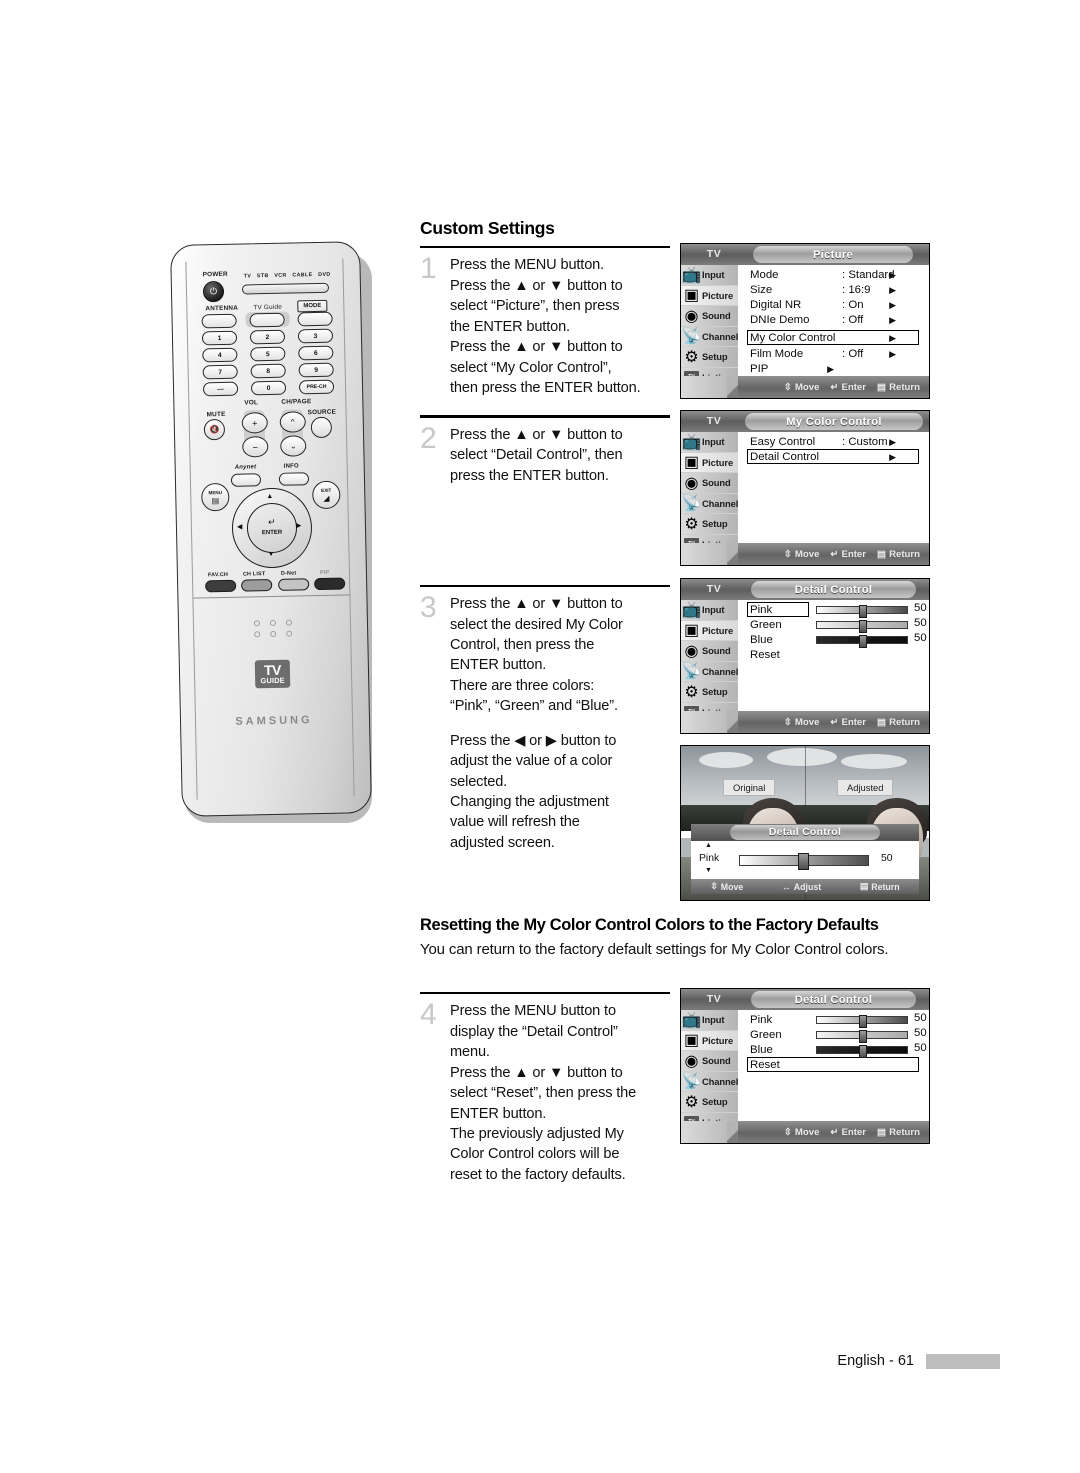 Image resolution: width=1080 pixels, height=1473 pixels. What do you see at coordinates (316, 387) in the screenshot?
I see `remote-key-prech: PRE-CH` at bounding box center [316, 387].